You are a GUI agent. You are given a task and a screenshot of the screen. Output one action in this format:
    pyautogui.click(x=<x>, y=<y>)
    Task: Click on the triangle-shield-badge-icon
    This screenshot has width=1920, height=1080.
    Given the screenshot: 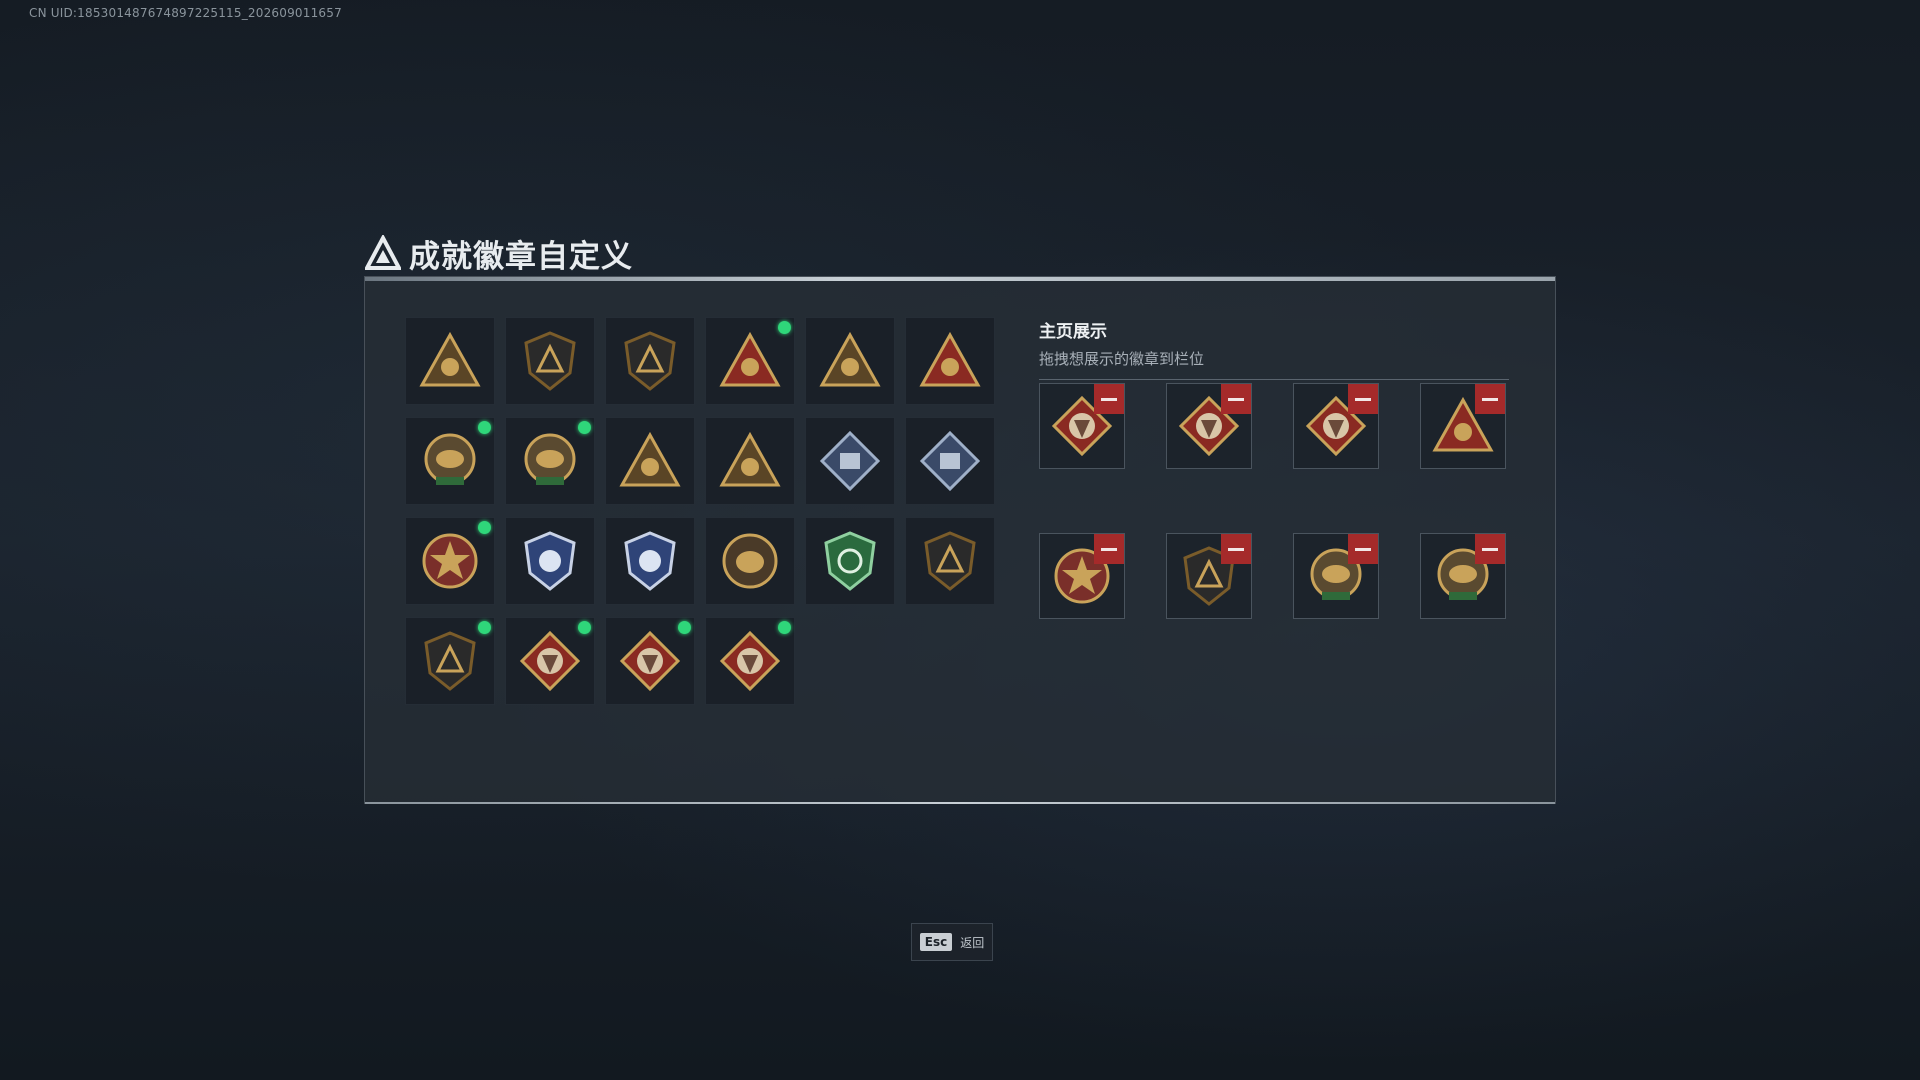 What is the action you would take?
    pyautogui.click(x=450, y=359)
    